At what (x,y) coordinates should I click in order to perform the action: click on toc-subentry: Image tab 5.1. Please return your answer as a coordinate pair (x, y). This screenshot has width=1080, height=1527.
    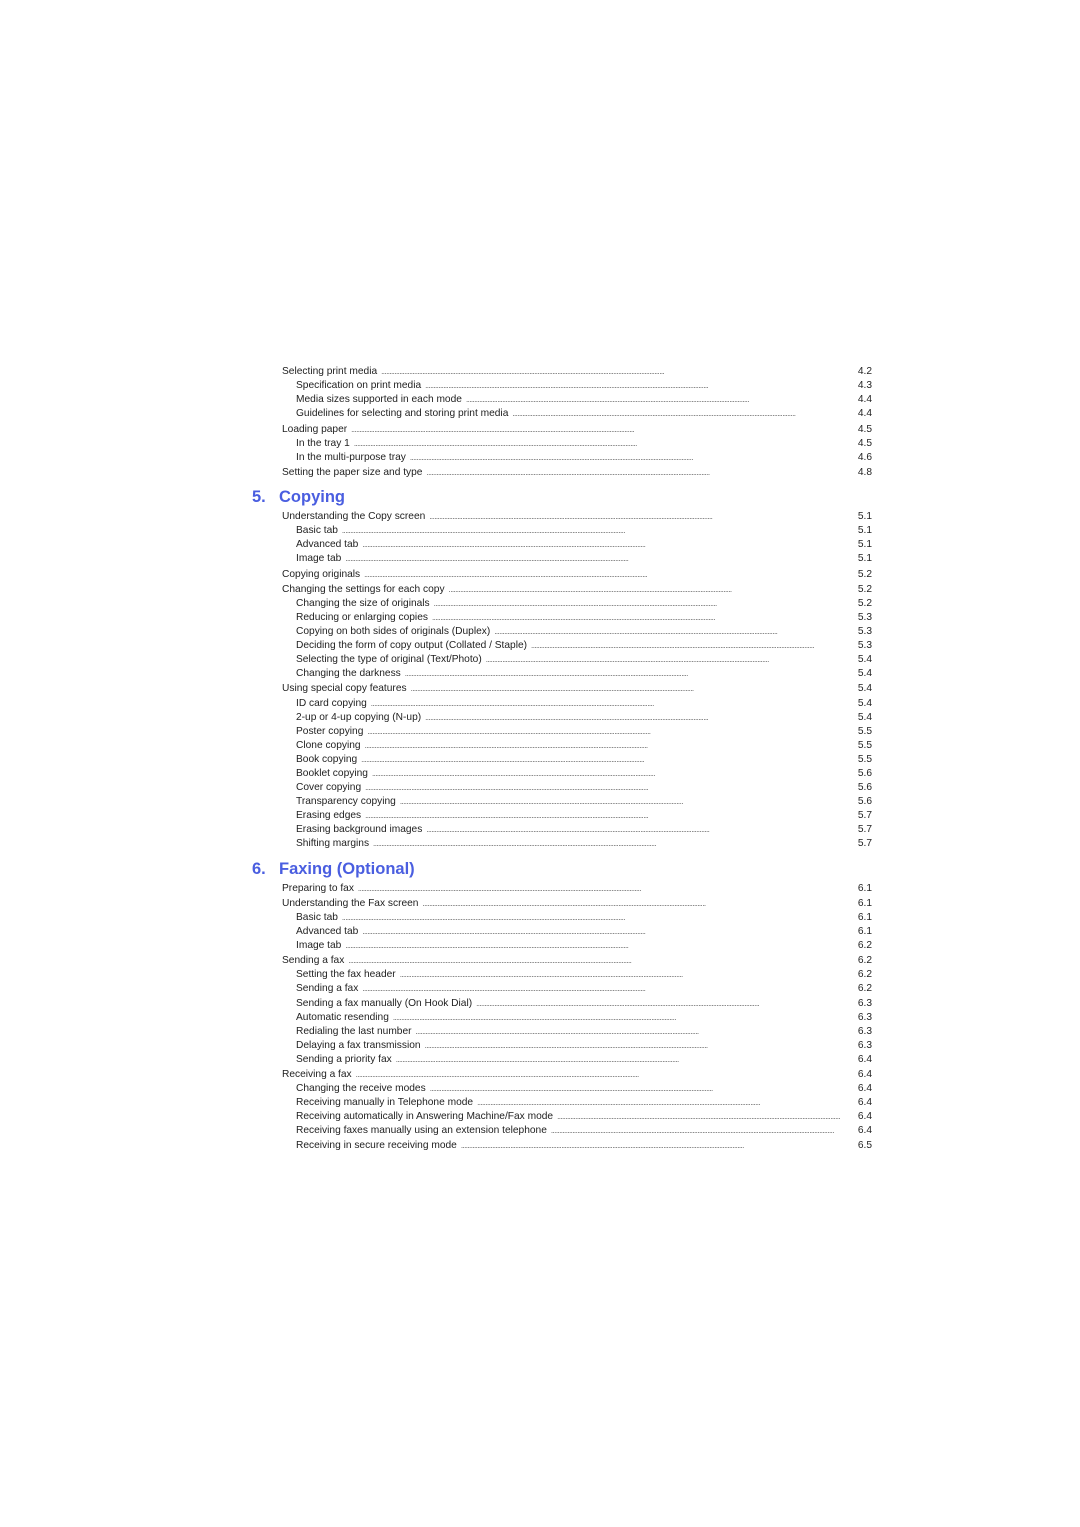
    Looking at the image, I should click on (562, 559).